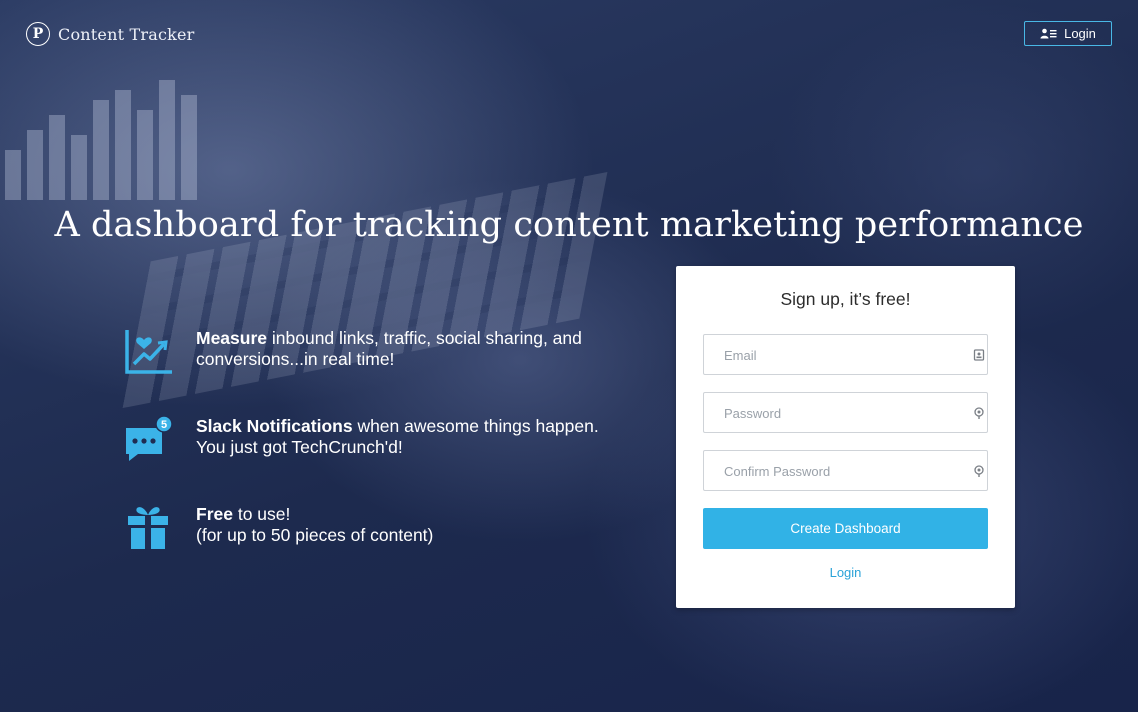  What do you see at coordinates (299, 447) in the screenshot?
I see `feature-slack-line2: You just got TechCrunch'd!` at bounding box center [299, 447].